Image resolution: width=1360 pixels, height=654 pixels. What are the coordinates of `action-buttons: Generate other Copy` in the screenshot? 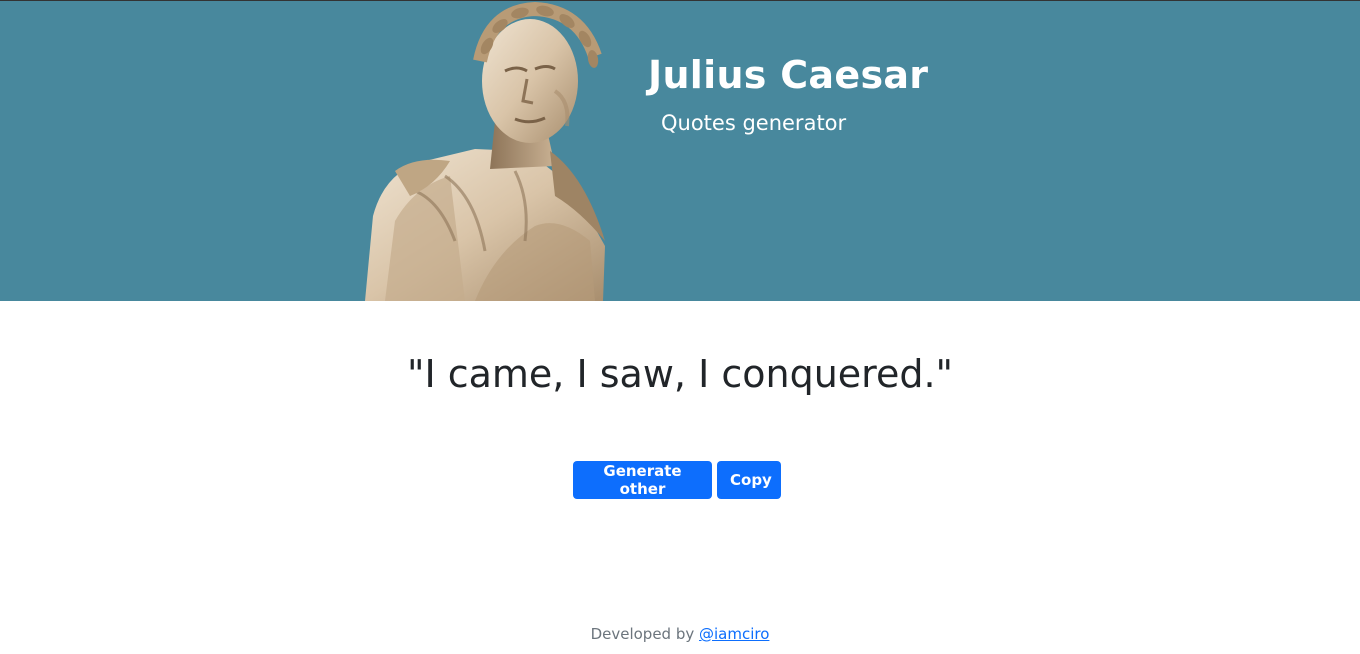 It's located at (677, 480).